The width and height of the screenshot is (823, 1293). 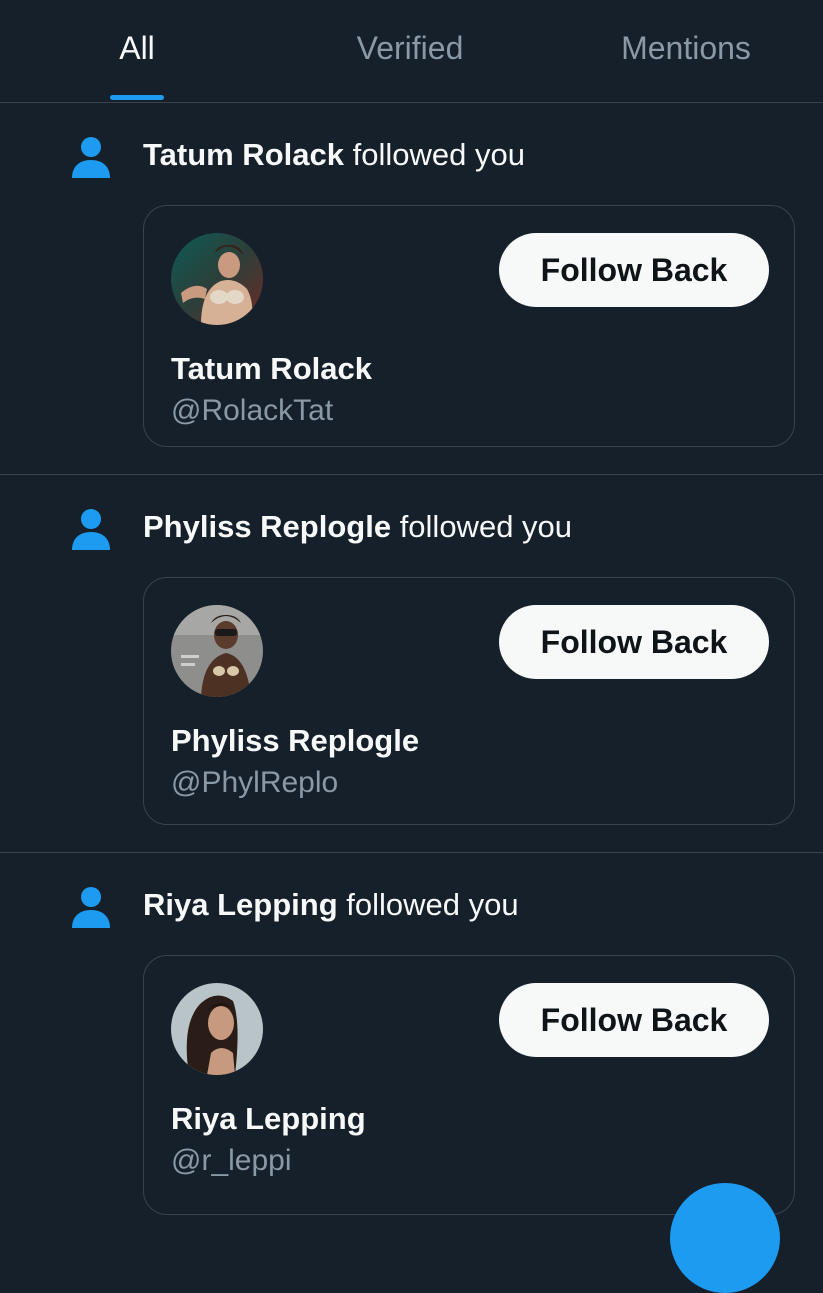 I want to click on notification-tabs: All Verified Mentions, so click(x=411, y=51).